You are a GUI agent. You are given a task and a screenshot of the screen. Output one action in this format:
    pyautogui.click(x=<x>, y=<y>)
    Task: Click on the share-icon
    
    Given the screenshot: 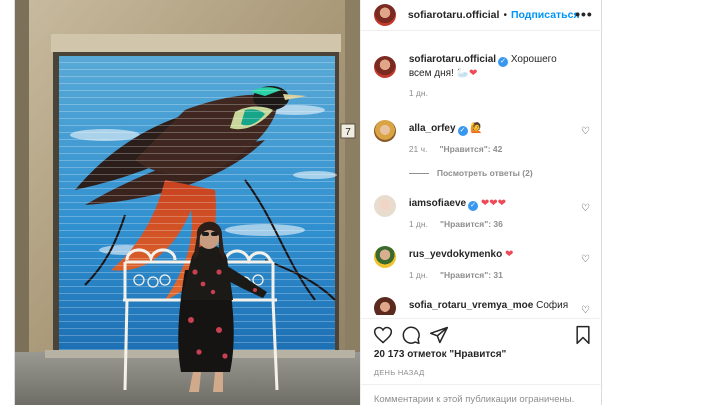 What is the action you would take?
    pyautogui.click(x=439, y=335)
    